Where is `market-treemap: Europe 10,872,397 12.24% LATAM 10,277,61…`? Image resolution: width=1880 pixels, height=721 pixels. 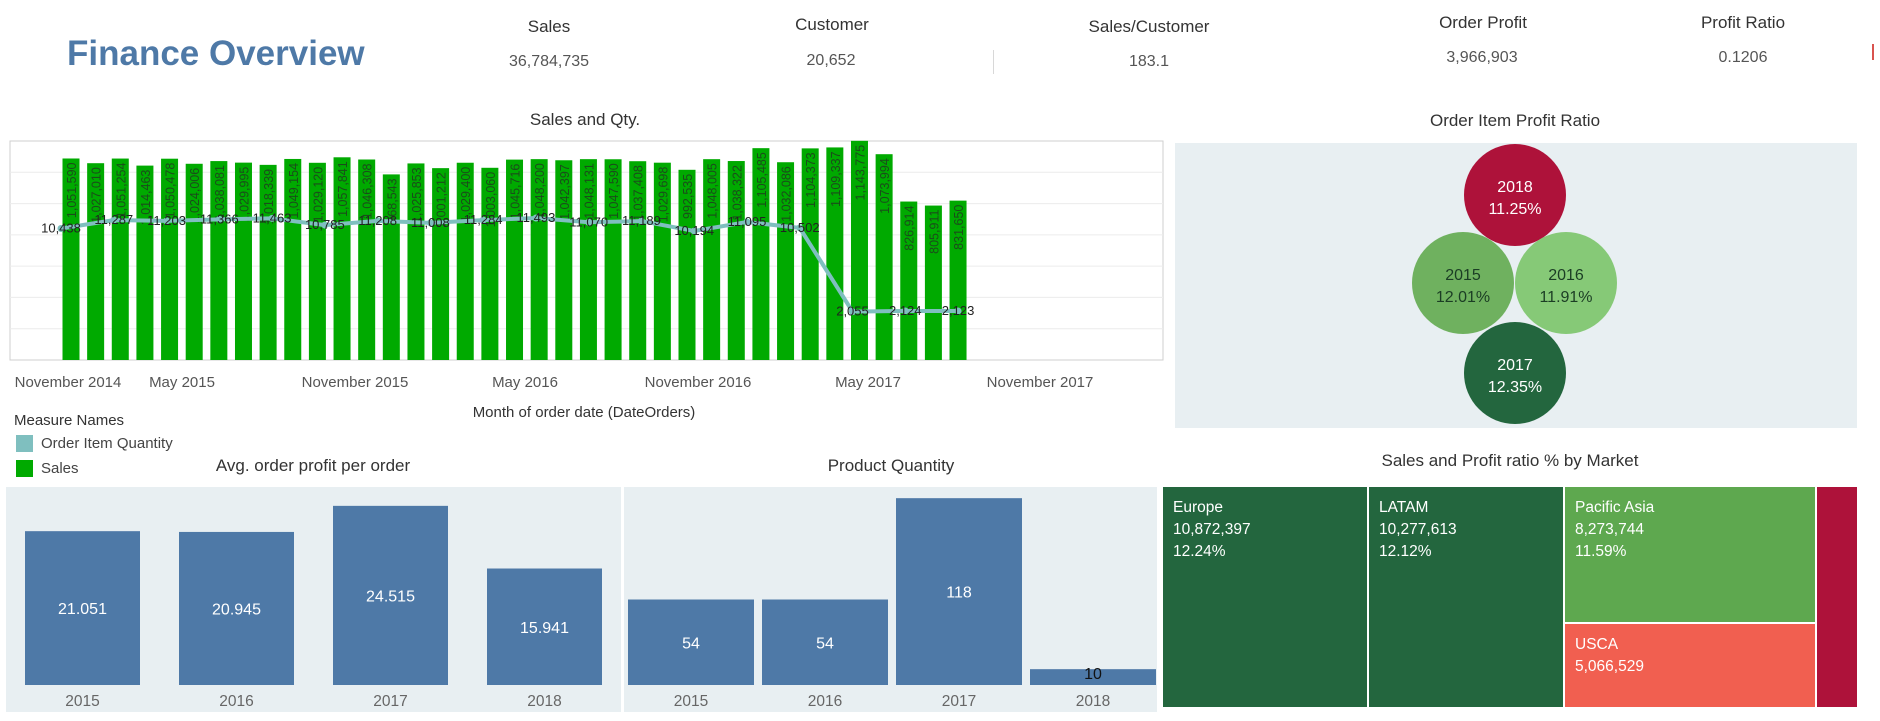 market-treemap: Europe 10,872,397 12.24% LATAM 10,277,61… is located at coordinates (1510, 597).